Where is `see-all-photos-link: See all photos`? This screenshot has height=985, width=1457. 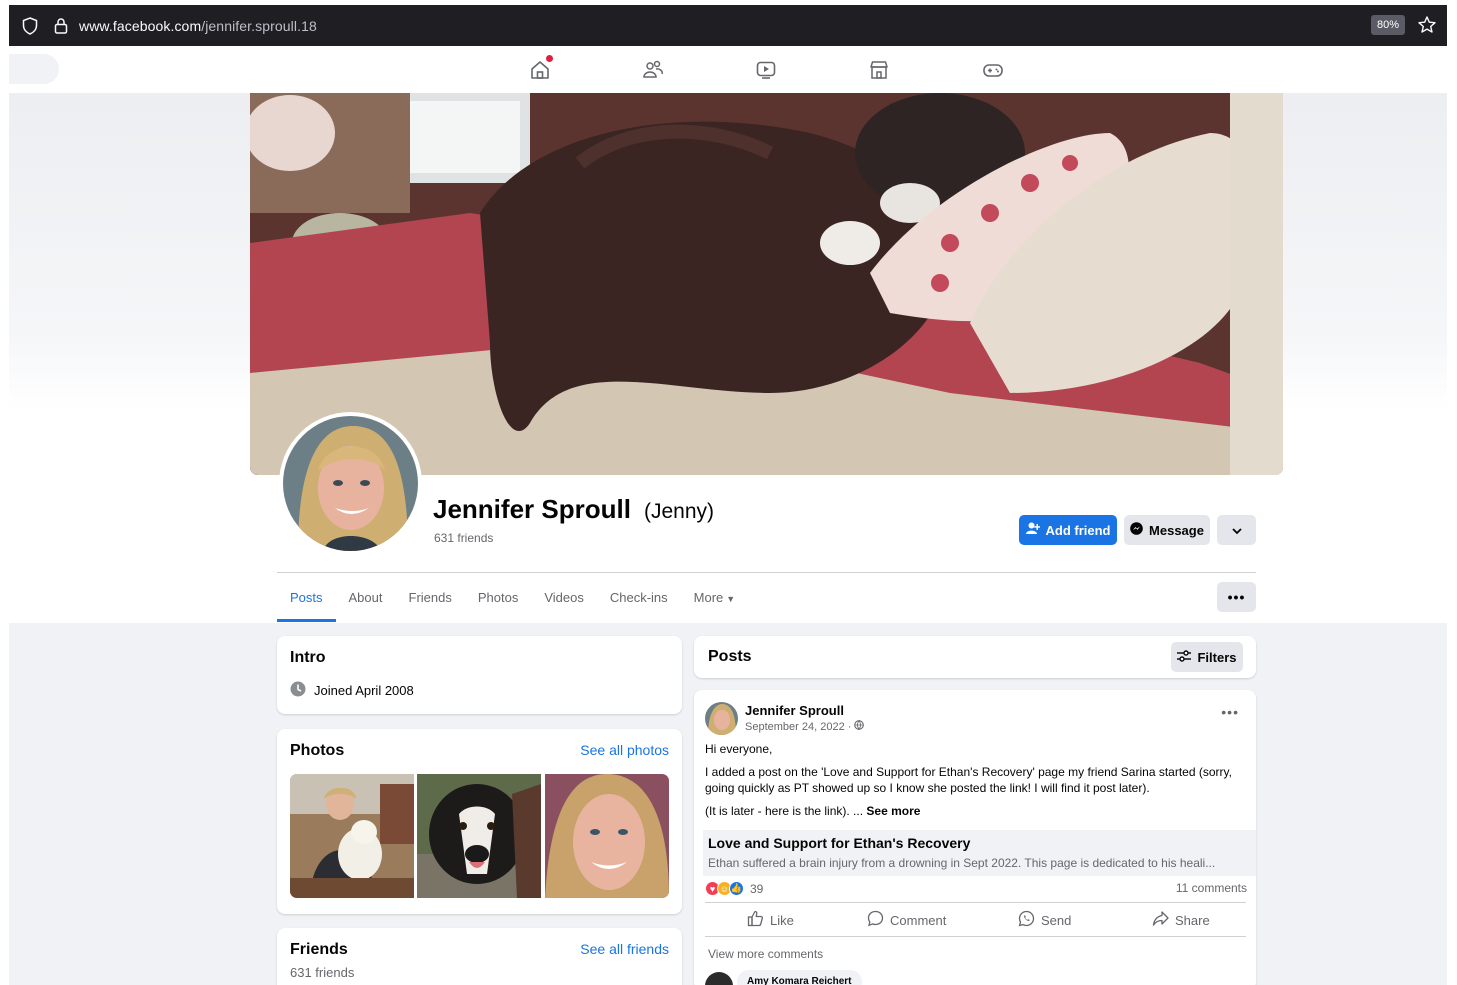
see-all-photos-link: See all photos is located at coordinates (624, 750).